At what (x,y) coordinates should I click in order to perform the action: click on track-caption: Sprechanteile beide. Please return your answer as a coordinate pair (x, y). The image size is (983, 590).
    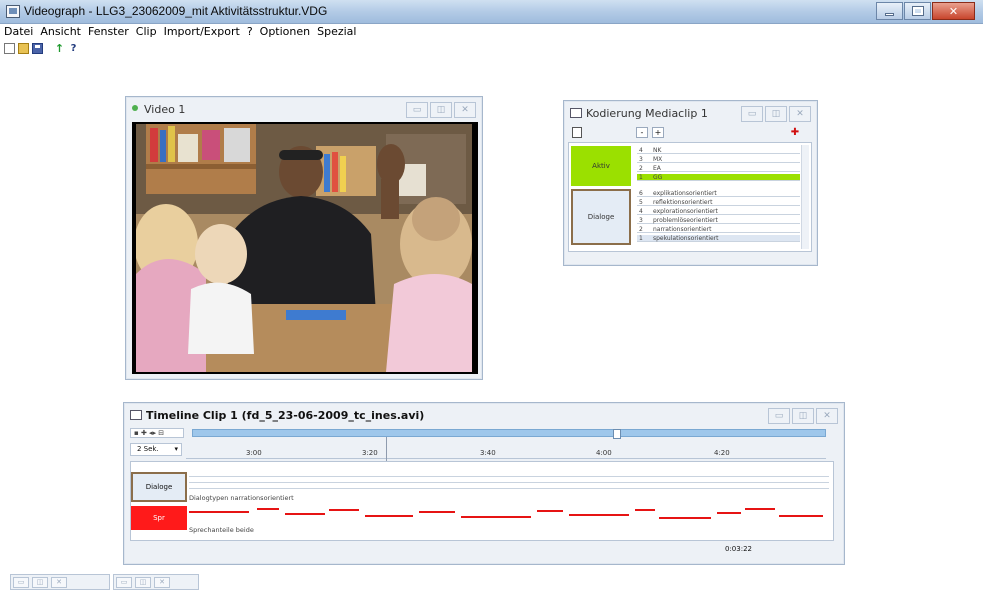
    Looking at the image, I should click on (221, 530).